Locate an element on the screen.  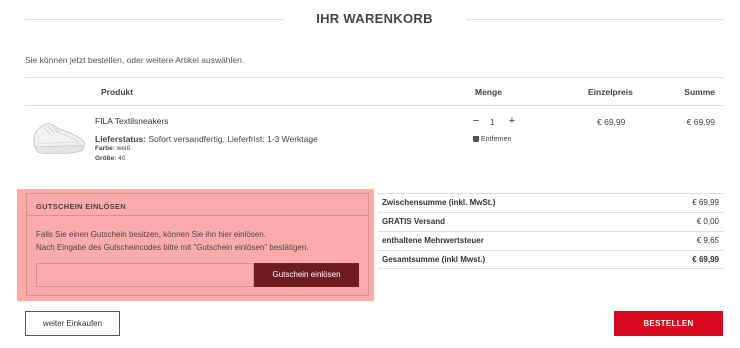
coupon-title: GUTSCHEIN EINLÖSEN is located at coordinates (197, 205).